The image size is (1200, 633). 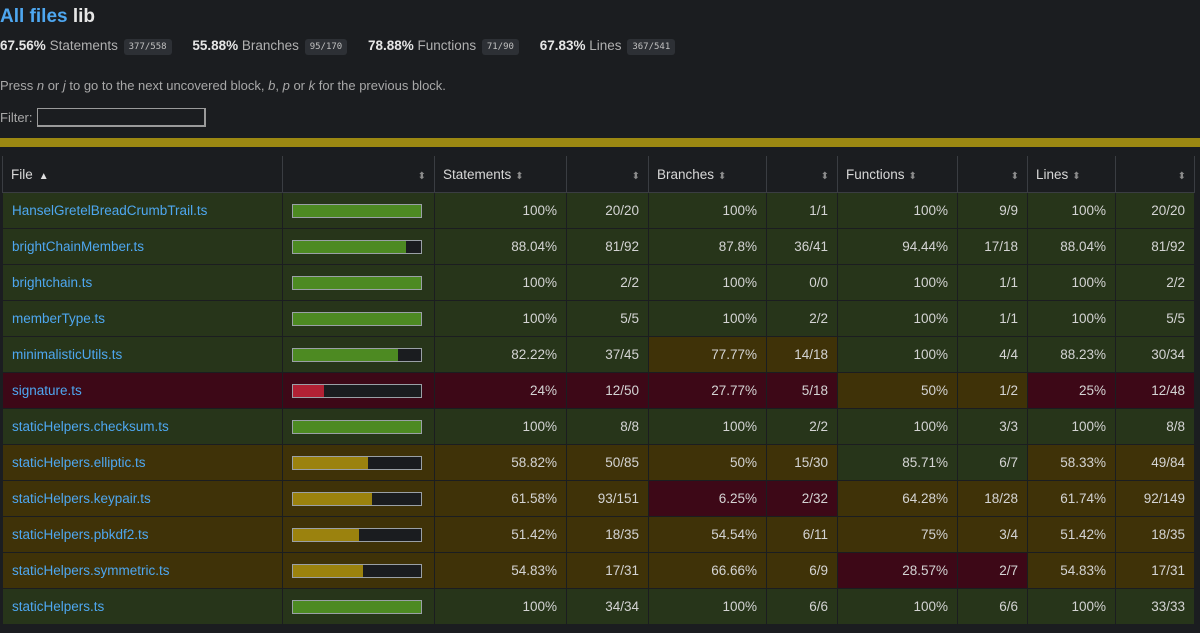 What do you see at coordinates (326, 47) in the screenshot?
I see `summary-branches-fraction: 95/170` at bounding box center [326, 47].